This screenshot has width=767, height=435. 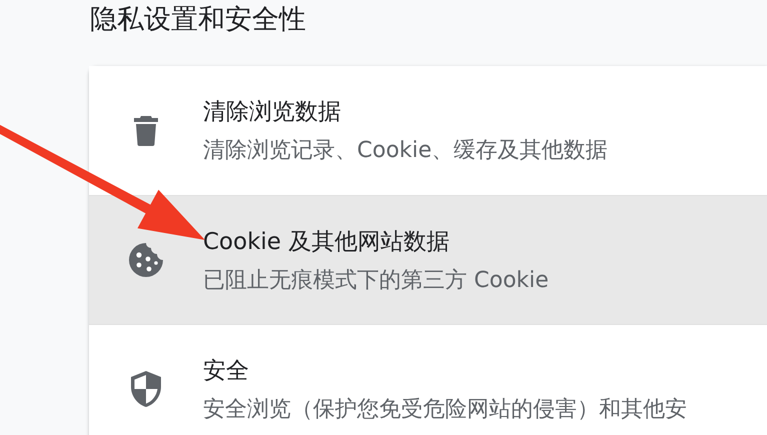 What do you see at coordinates (198, 20) in the screenshot?
I see `section-title: 隐私设置和安全性` at bounding box center [198, 20].